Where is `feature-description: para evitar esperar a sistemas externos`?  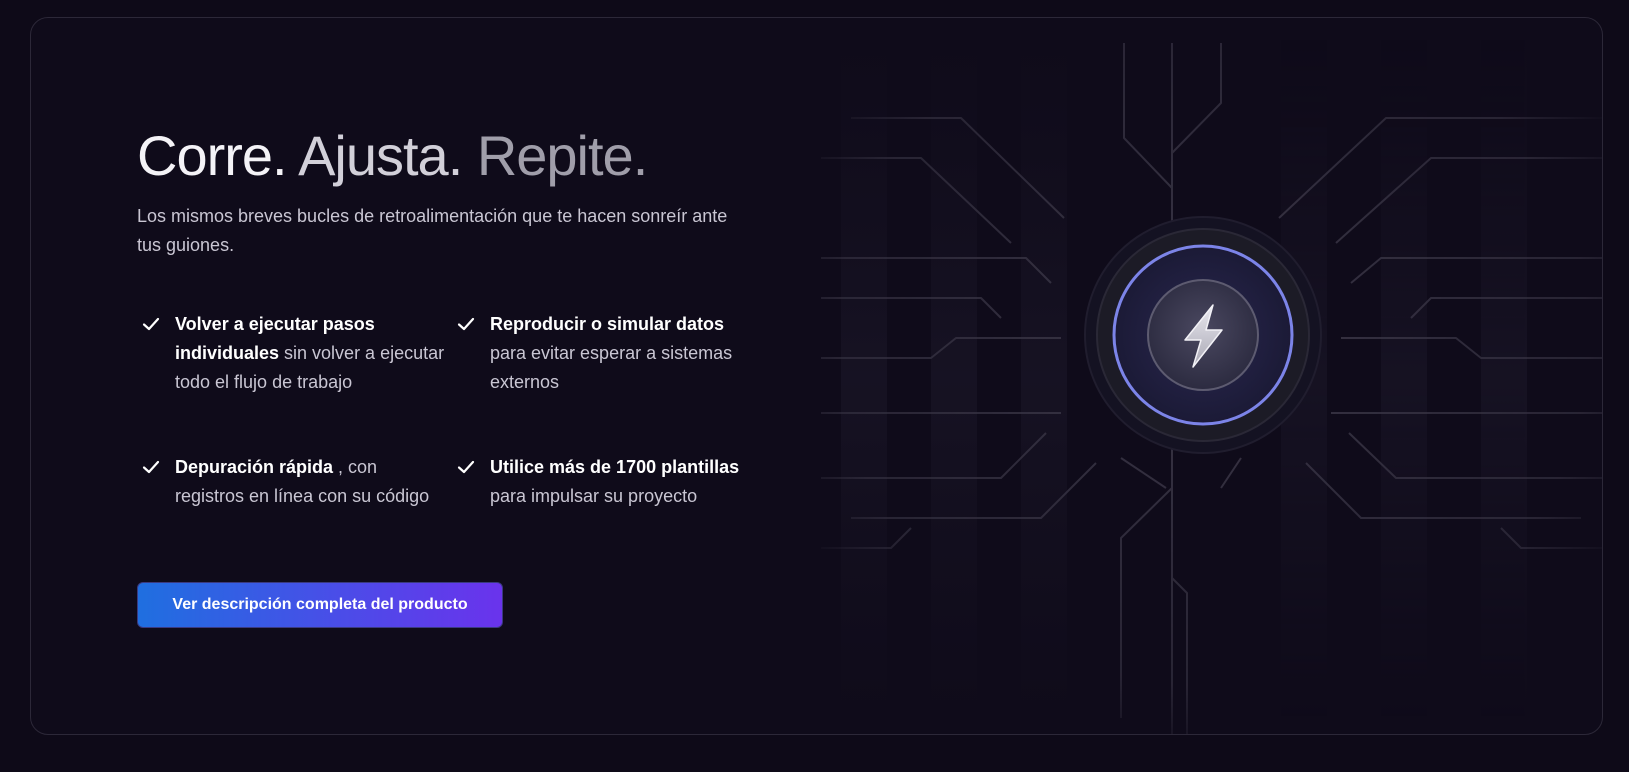
feature-description: para evitar esperar a sistemas externos is located at coordinates (611, 367).